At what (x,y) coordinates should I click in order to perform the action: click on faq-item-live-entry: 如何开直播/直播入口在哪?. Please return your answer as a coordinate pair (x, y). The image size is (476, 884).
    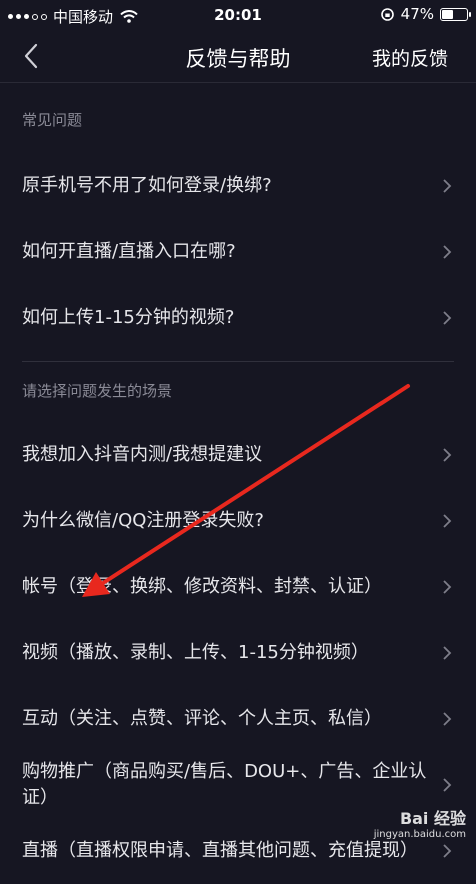
    Looking at the image, I should click on (238, 252).